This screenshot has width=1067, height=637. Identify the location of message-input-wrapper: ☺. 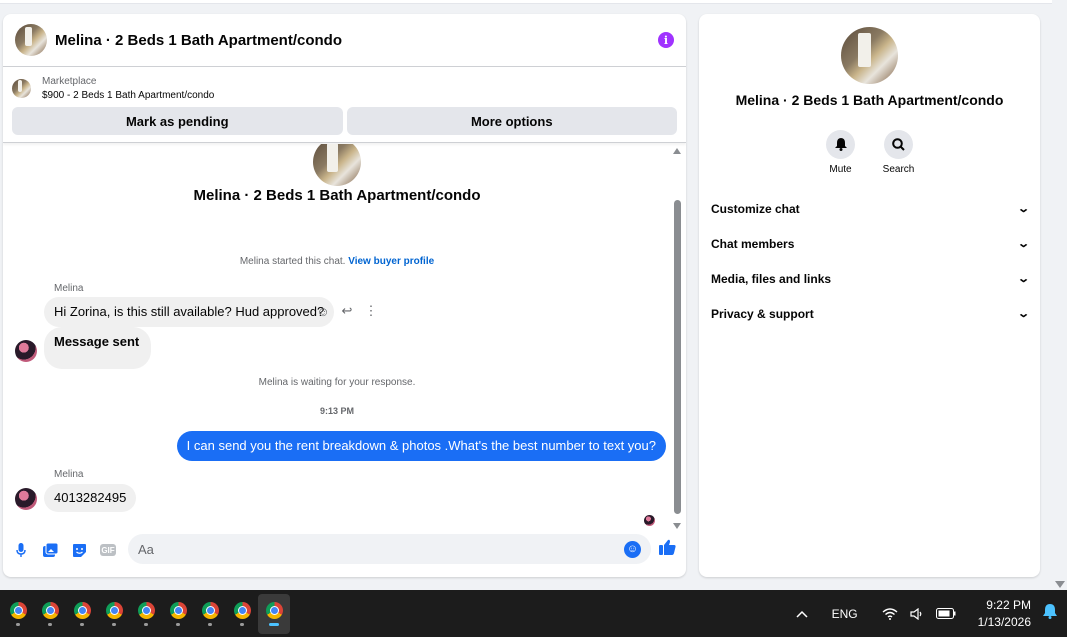
(389, 549).